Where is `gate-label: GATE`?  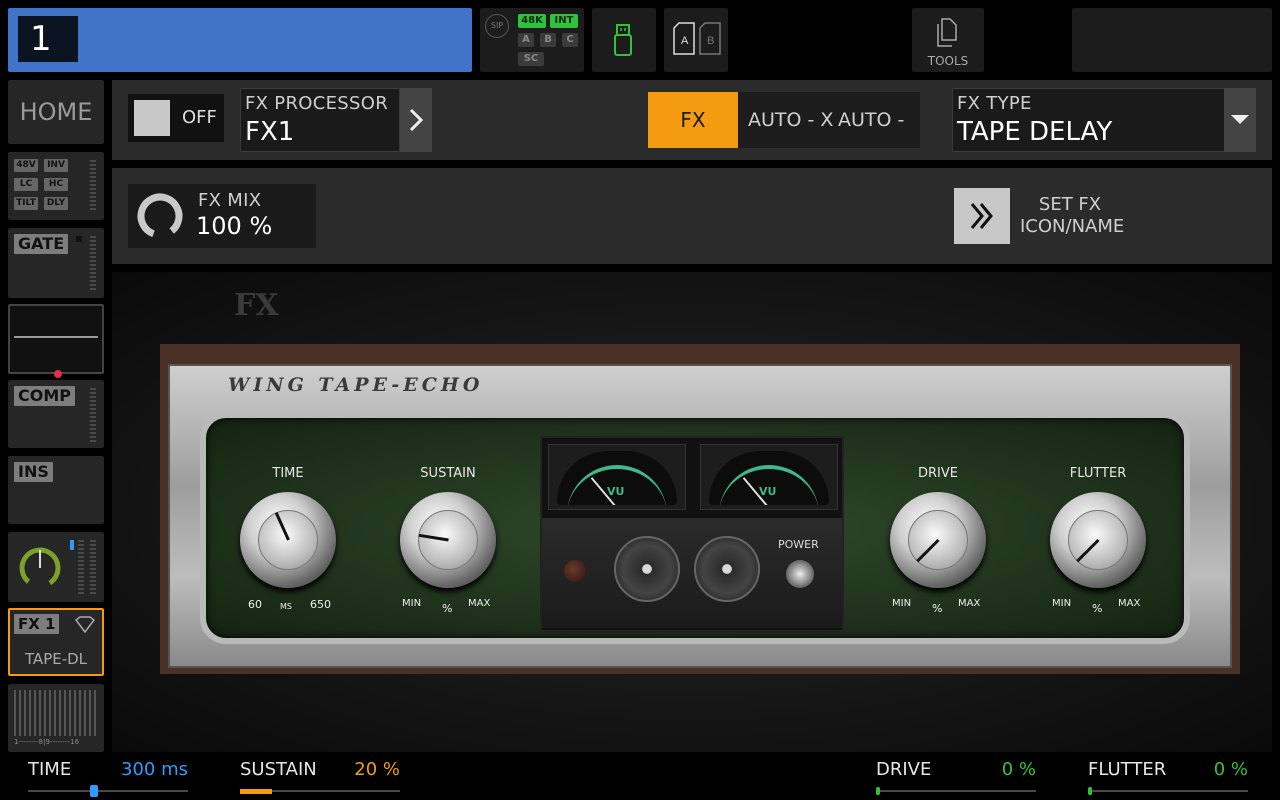 gate-label: GATE is located at coordinates (41, 244).